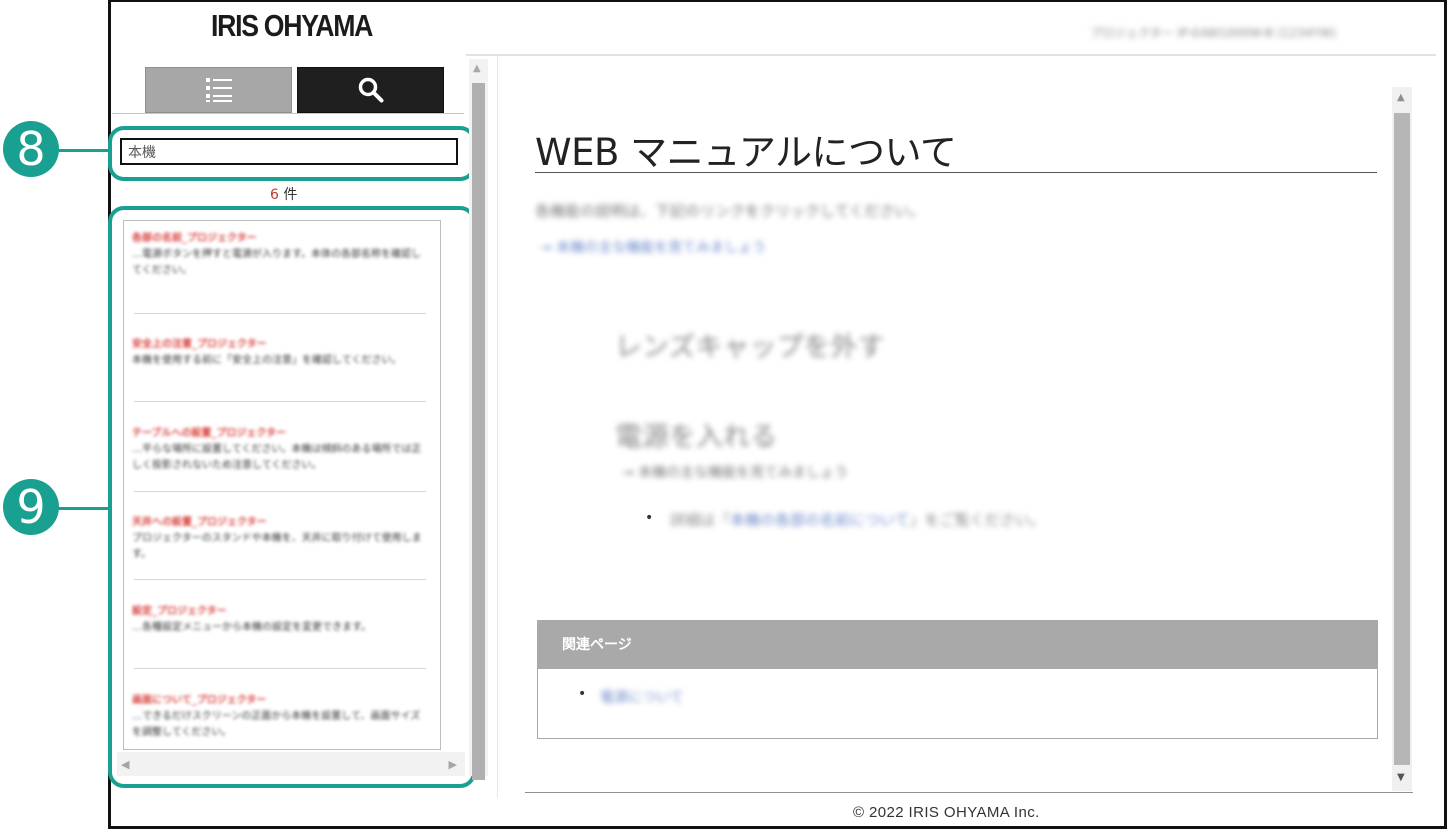 The image size is (1451, 834). I want to click on result-title: テーブルへの設置_プロジェクター, so click(280, 431).